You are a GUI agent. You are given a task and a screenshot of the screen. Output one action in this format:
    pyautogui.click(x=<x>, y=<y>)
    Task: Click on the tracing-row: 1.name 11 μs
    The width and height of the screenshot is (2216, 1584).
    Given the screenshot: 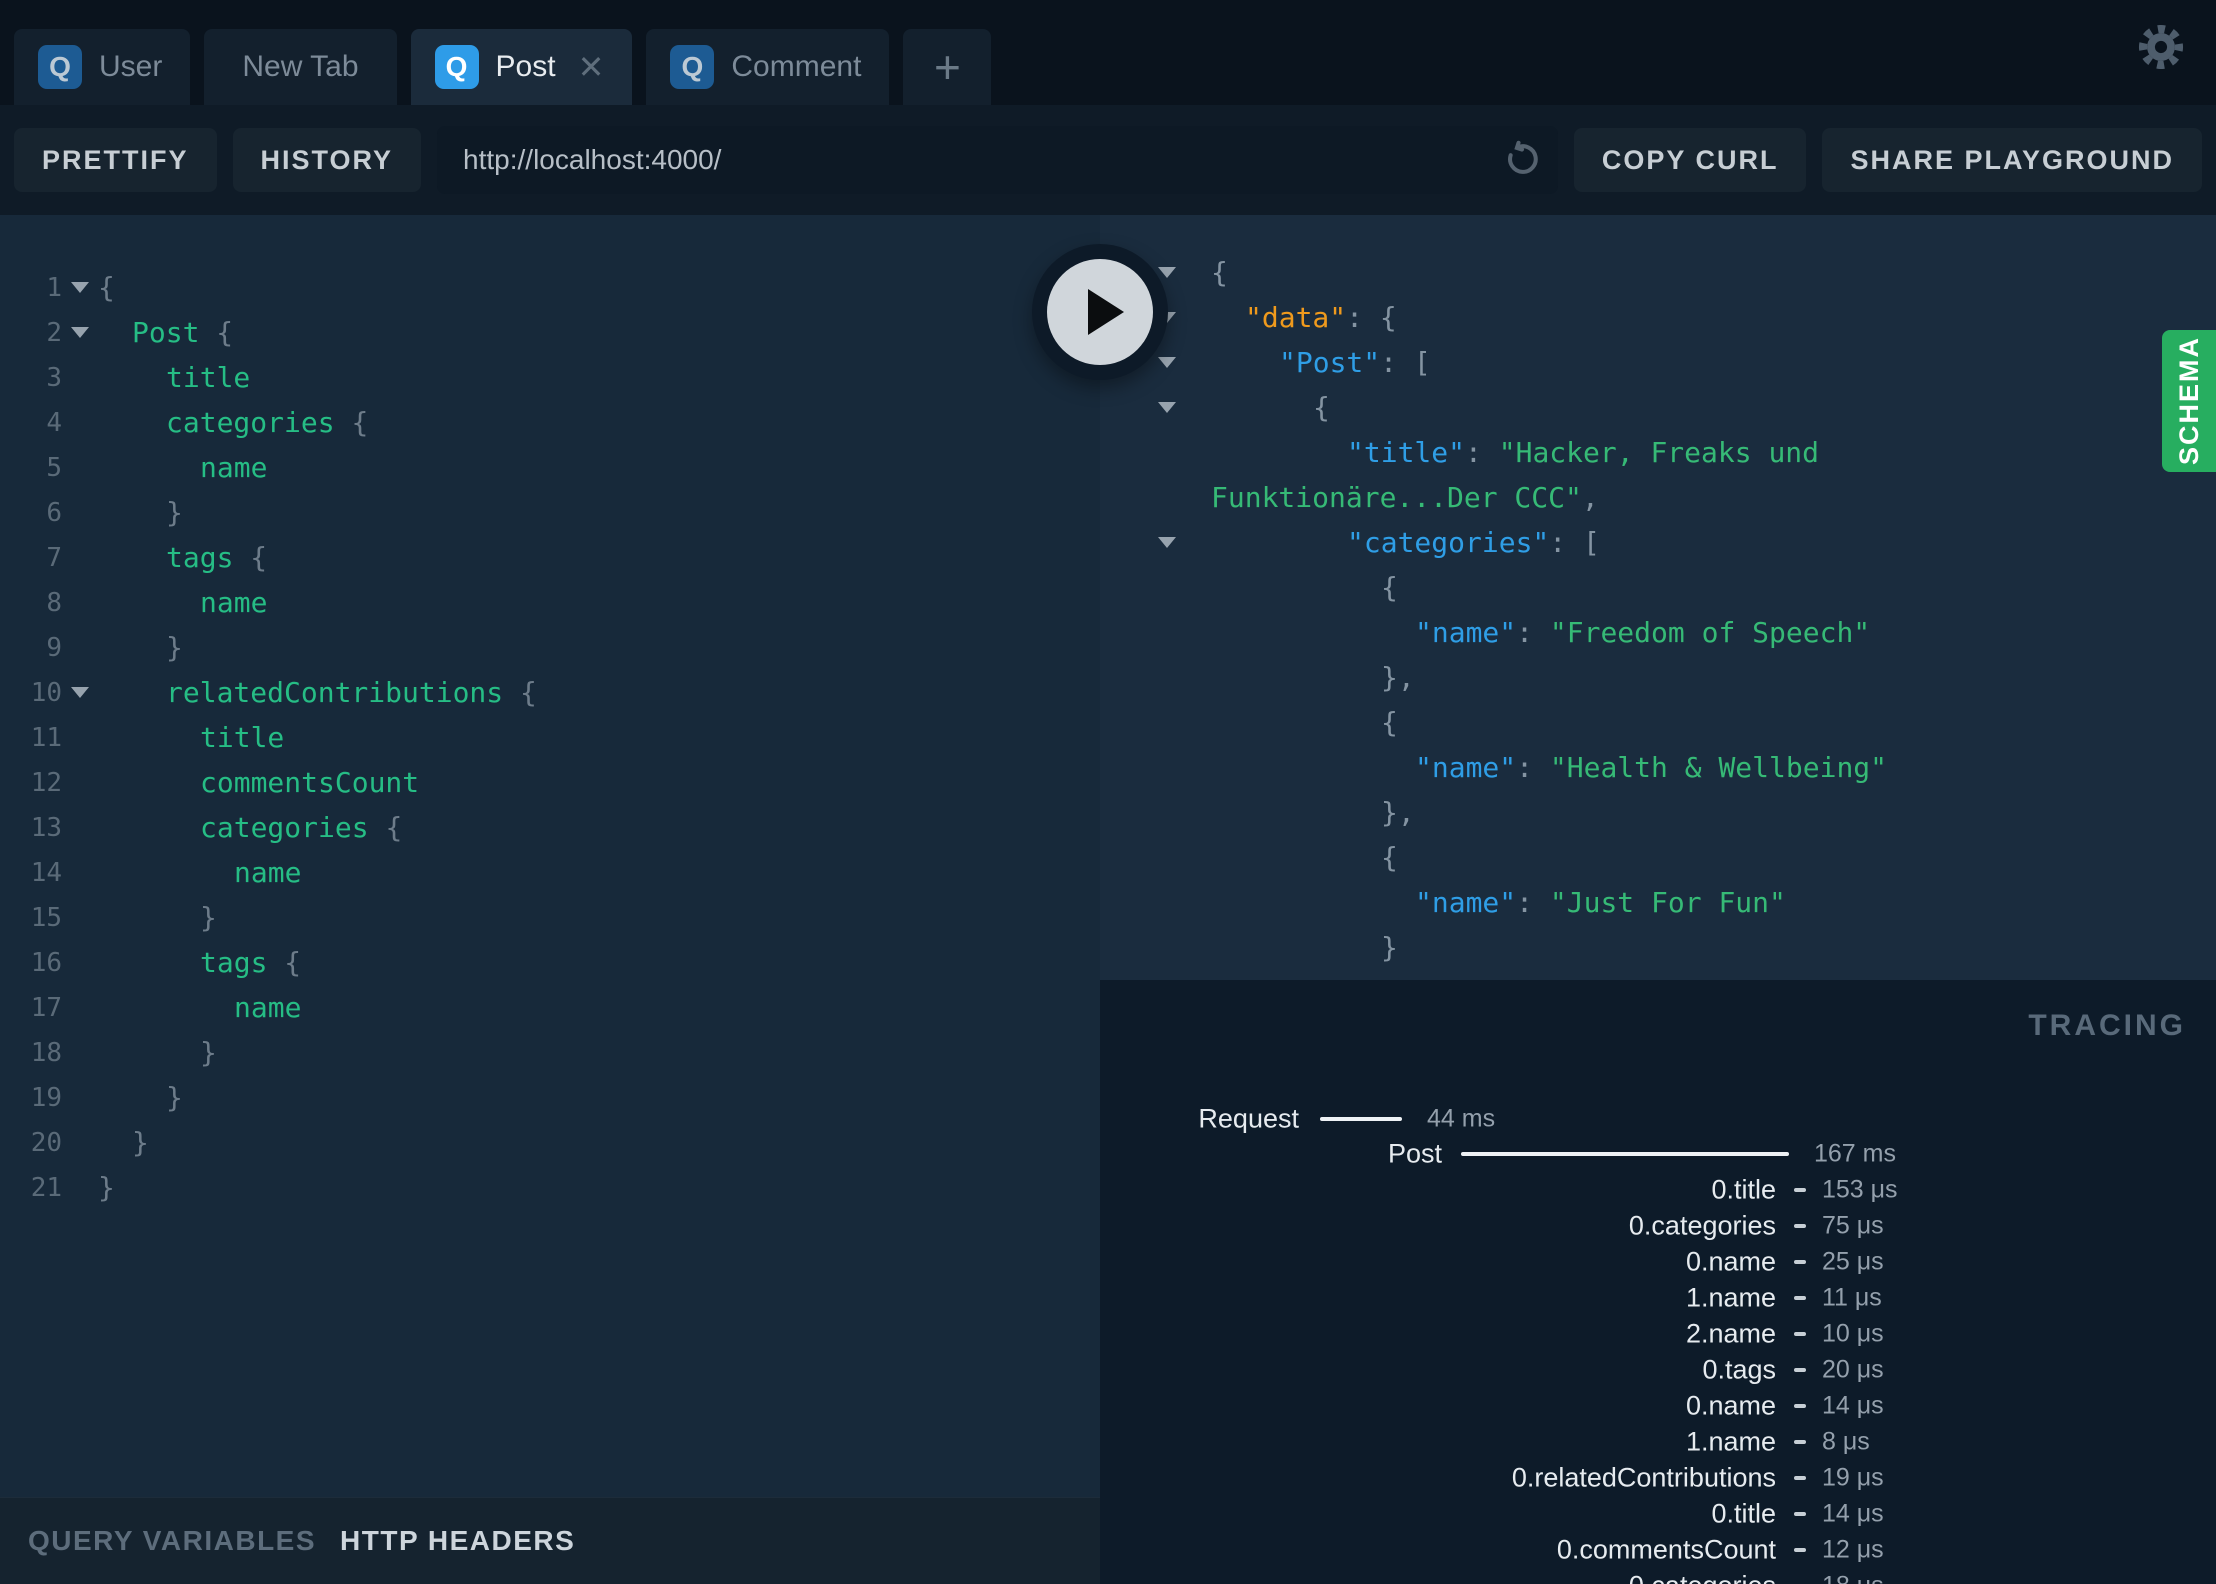 What is the action you would take?
    pyautogui.click(x=1658, y=1298)
    